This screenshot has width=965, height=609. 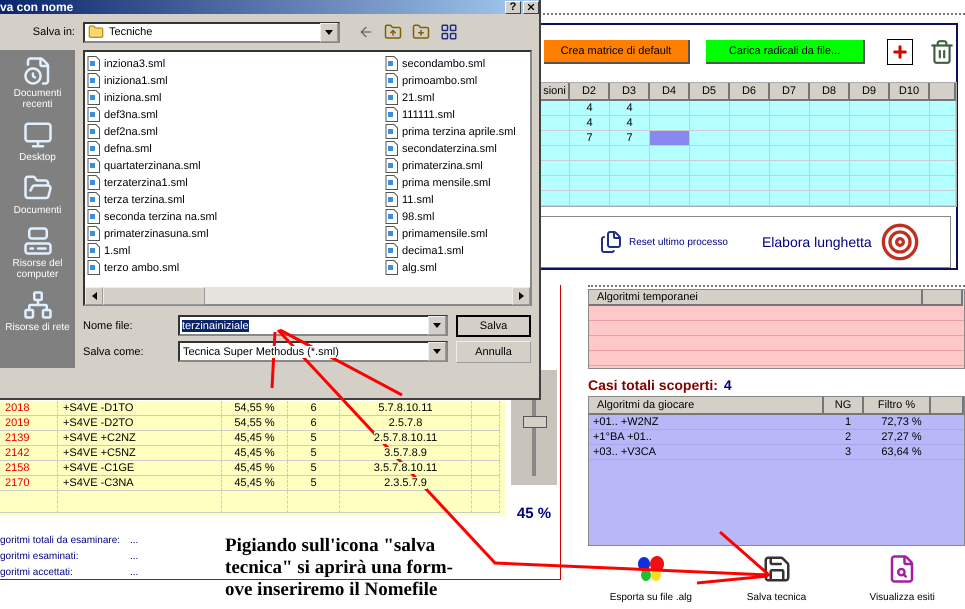 I want to click on close-button, so click(x=531, y=7).